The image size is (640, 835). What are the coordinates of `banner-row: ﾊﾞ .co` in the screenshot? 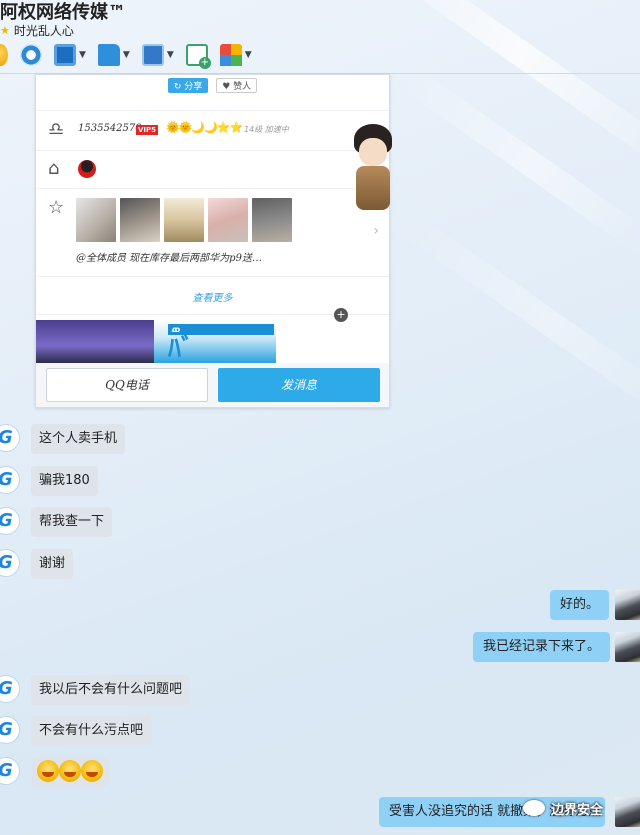 It's located at (212, 339).